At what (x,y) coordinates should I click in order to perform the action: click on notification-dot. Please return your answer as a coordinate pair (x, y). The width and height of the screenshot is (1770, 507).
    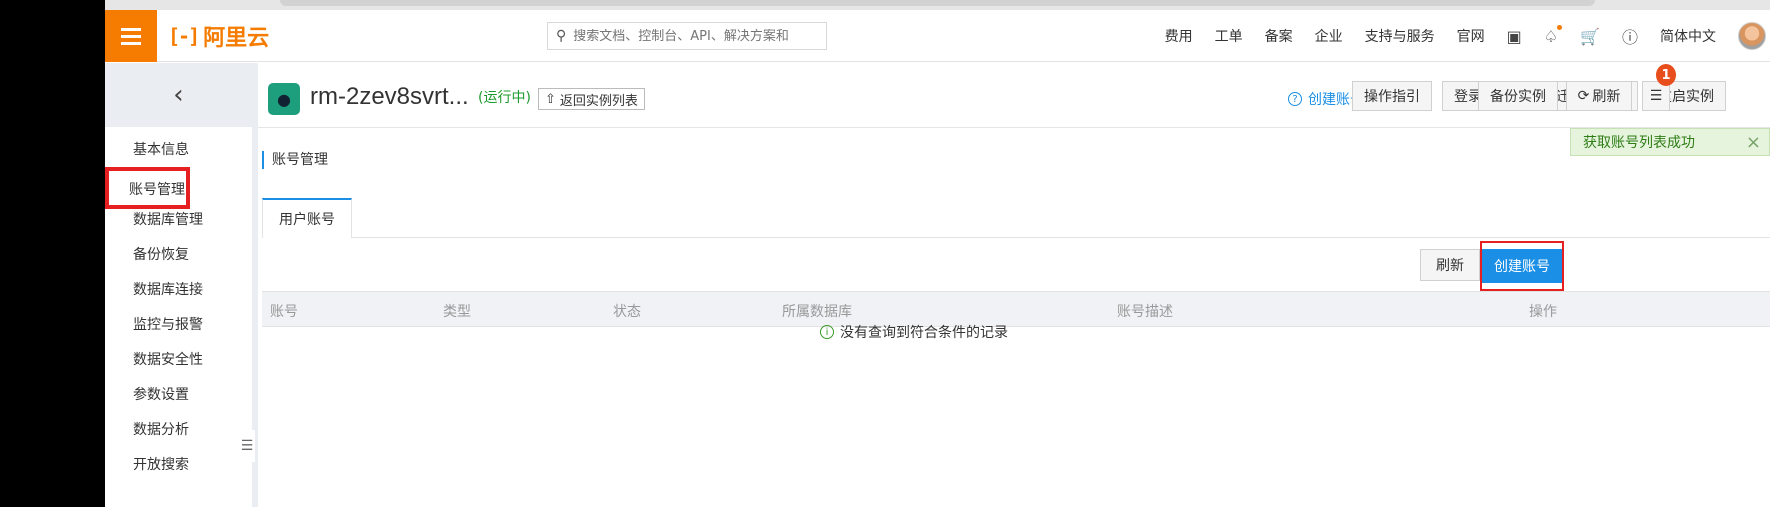
    Looking at the image, I should click on (1560, 27).